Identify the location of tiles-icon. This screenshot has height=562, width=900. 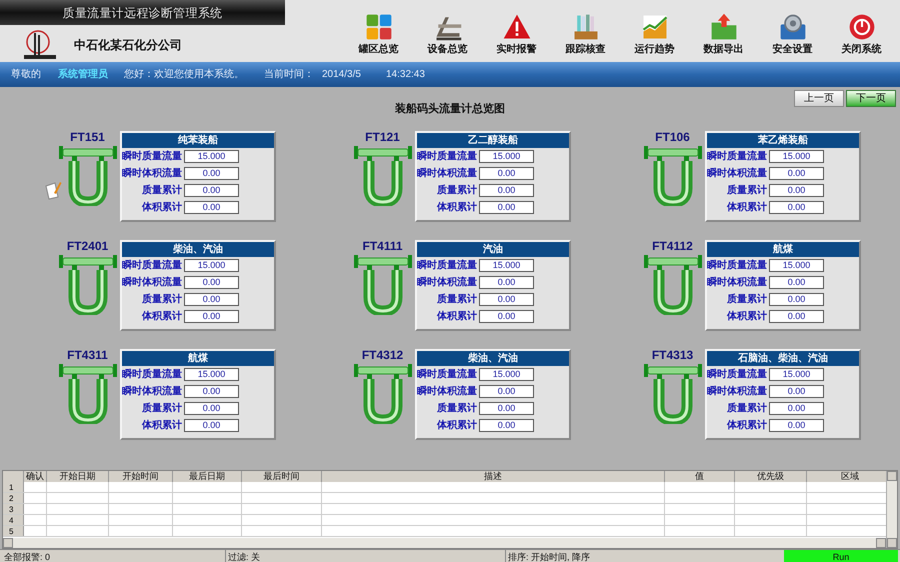
(379, 27).